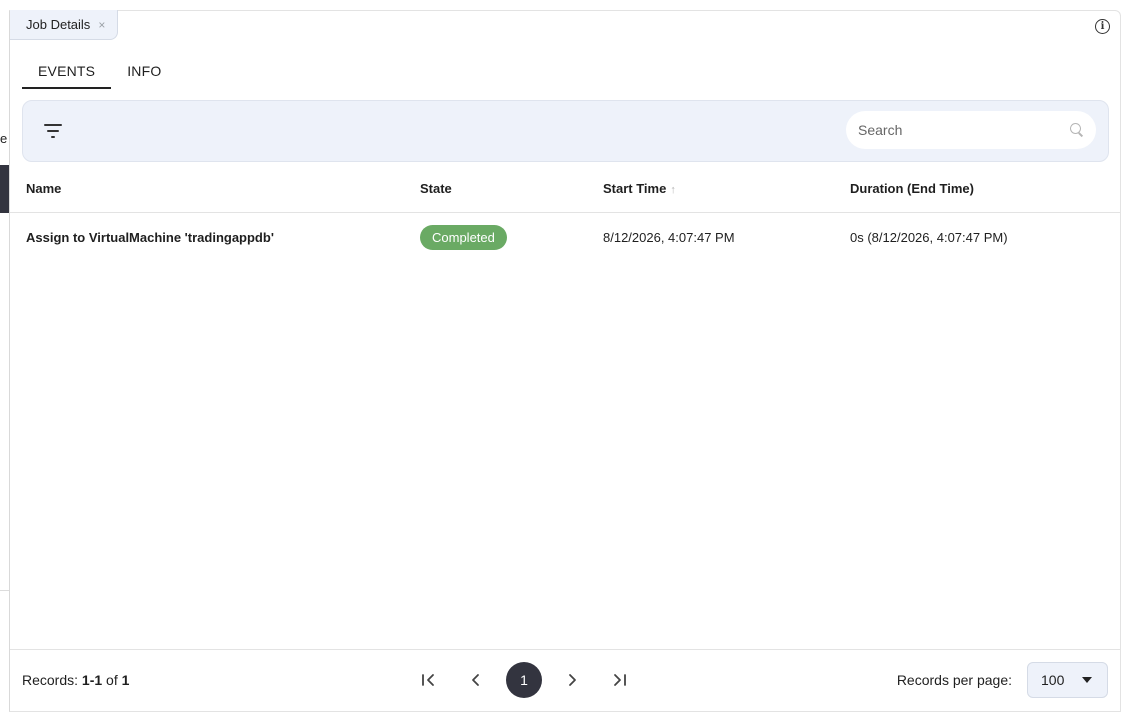  Describe the element at coordinates (964, 130) in the screenshot. I see `search-input` at that location.